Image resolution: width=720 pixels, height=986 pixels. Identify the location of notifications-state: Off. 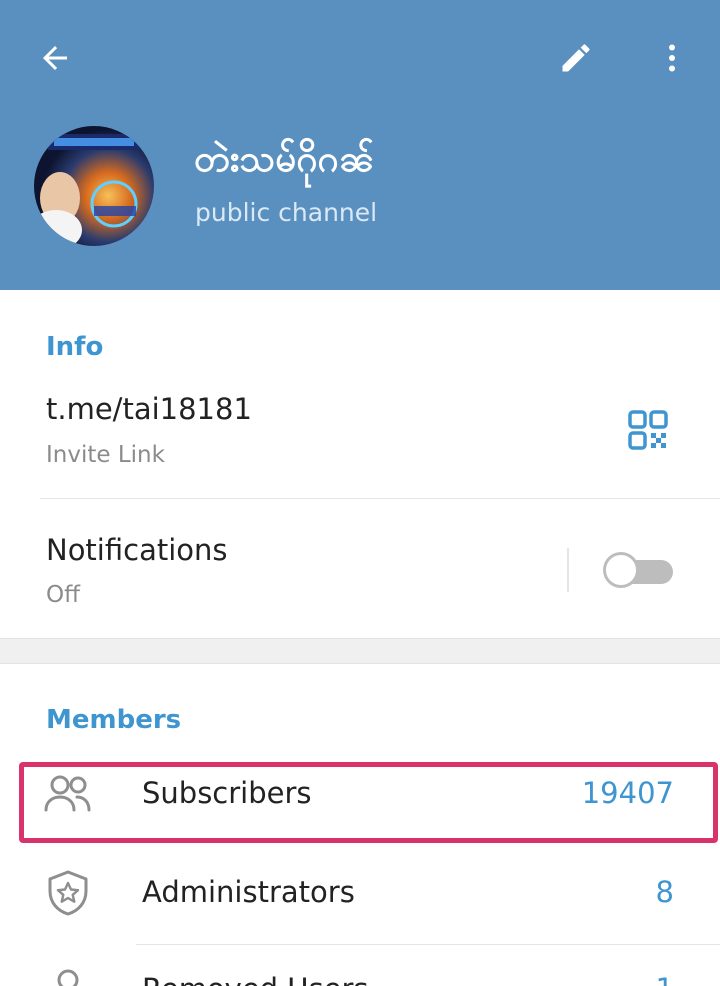
(63, 595).